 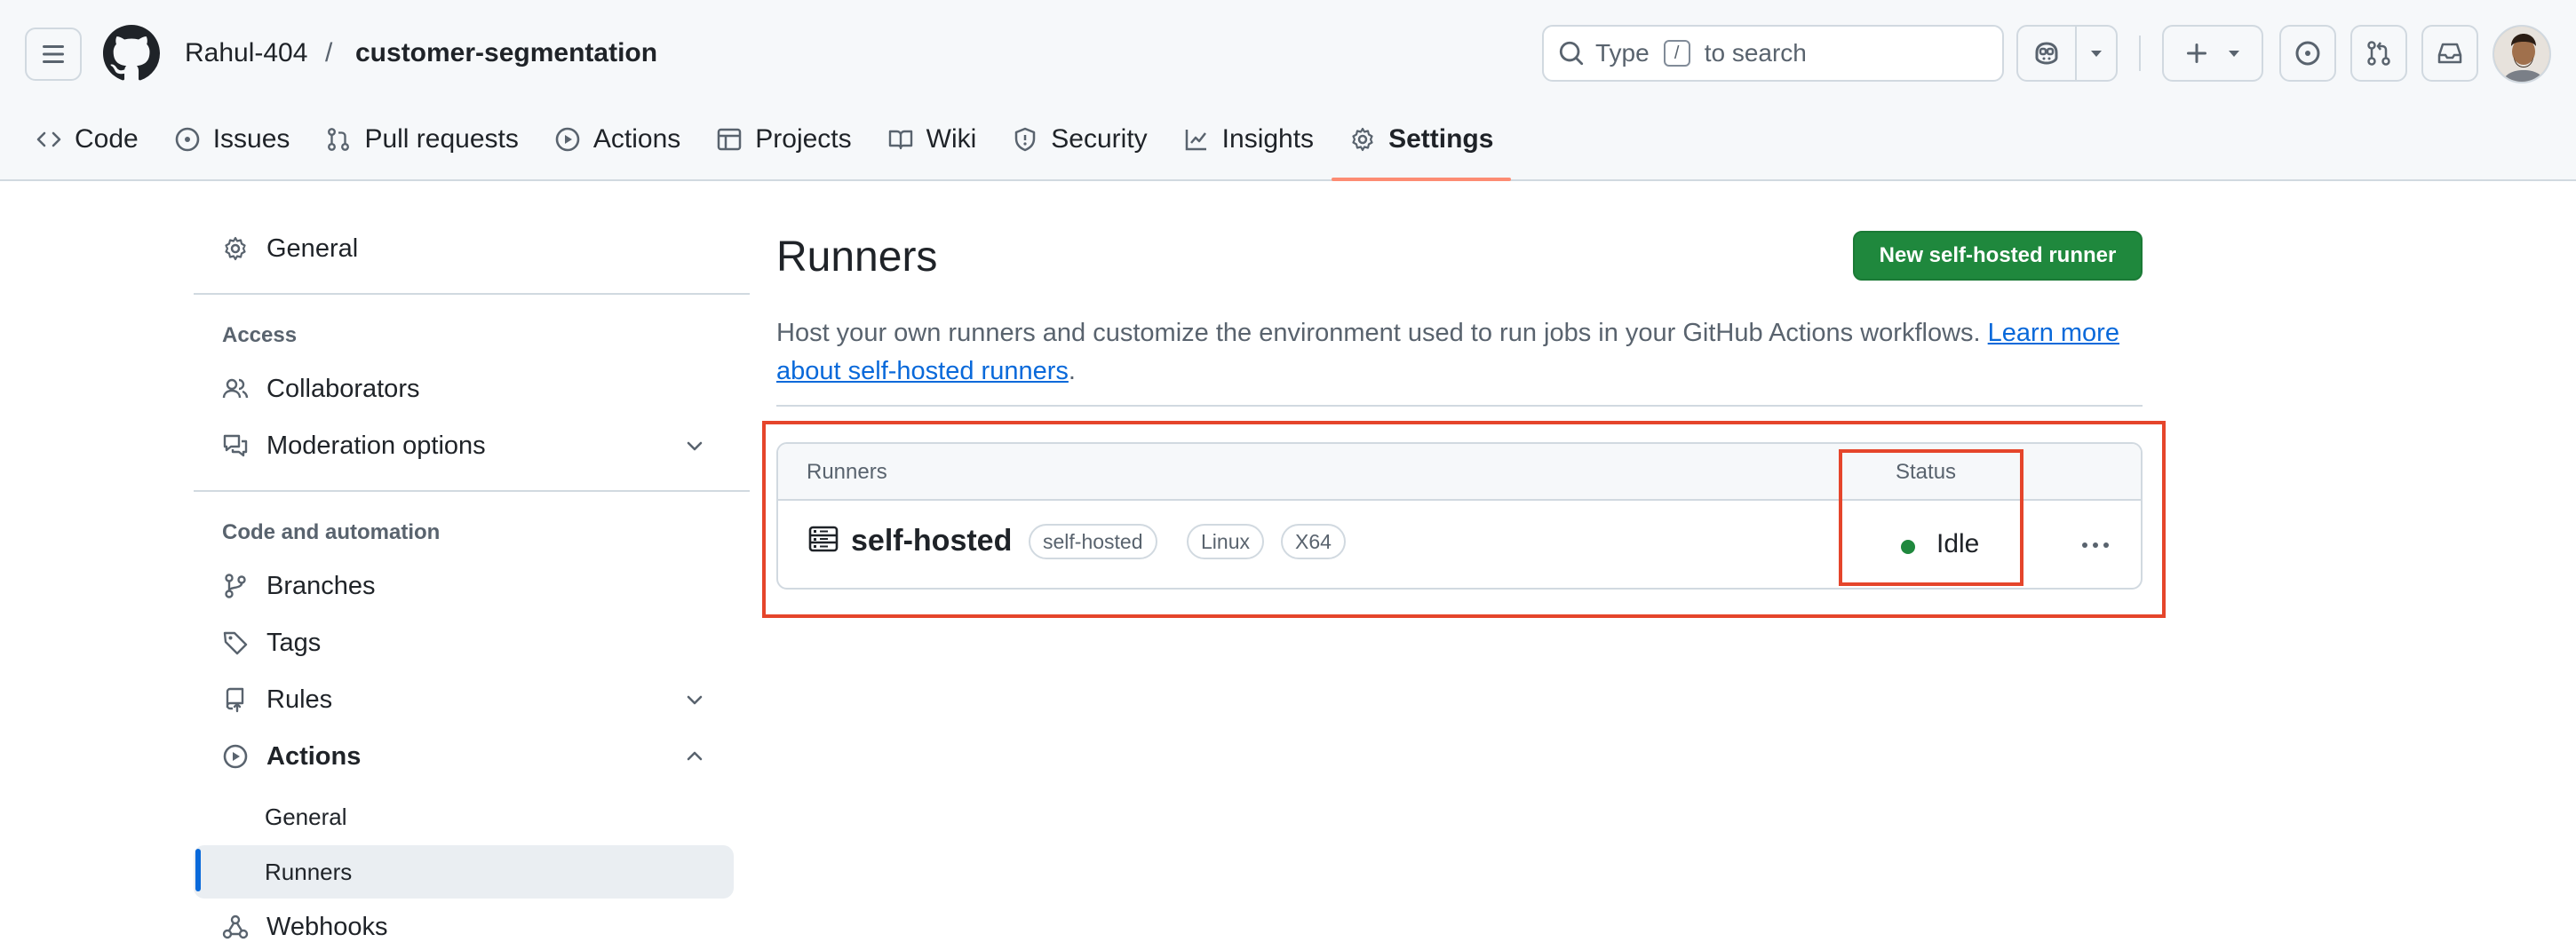 I want to click on sidebar-subitem-actions-runners: Runners, so click(x=464, y=872).